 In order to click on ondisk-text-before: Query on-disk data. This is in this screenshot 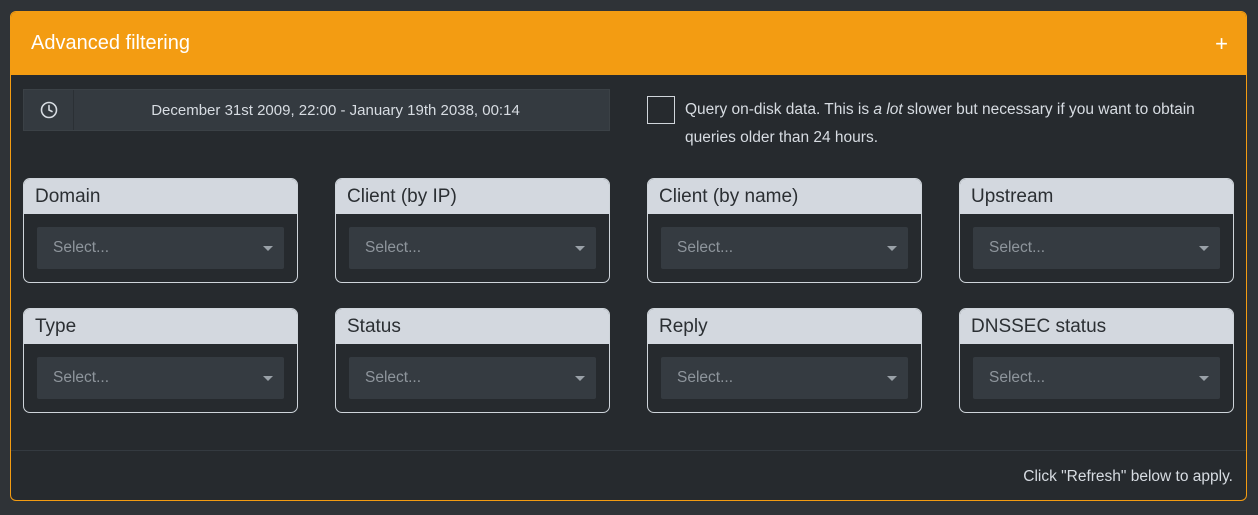, I will do `click(779, 109)`.